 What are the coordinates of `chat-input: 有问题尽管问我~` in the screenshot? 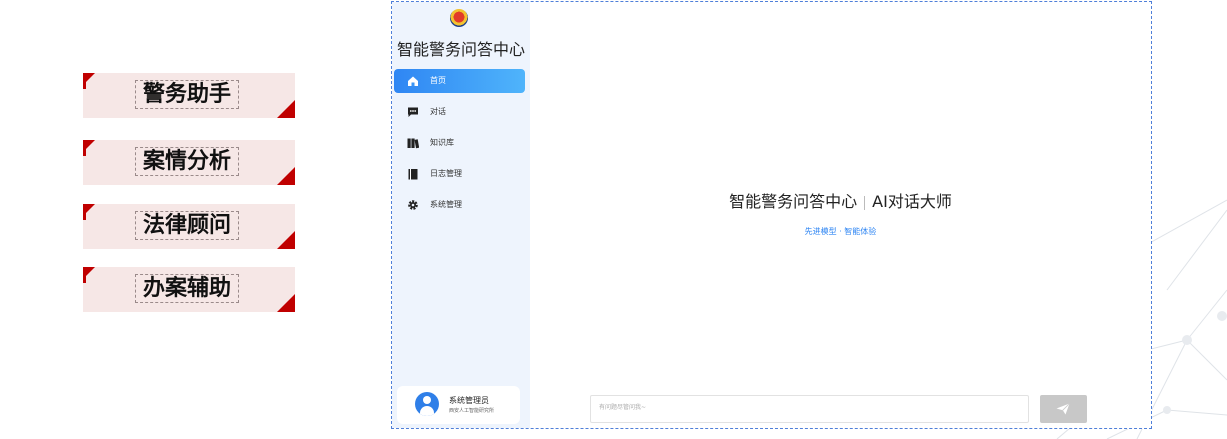 It's located at (809, 409).